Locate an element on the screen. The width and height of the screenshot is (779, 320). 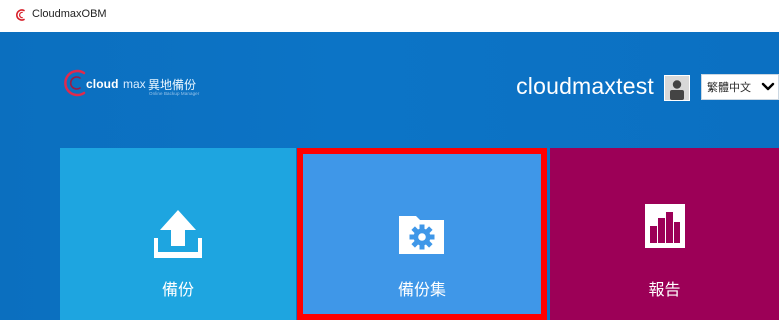
tile-backup-label: 備份 is located at coordinates (177, 289).